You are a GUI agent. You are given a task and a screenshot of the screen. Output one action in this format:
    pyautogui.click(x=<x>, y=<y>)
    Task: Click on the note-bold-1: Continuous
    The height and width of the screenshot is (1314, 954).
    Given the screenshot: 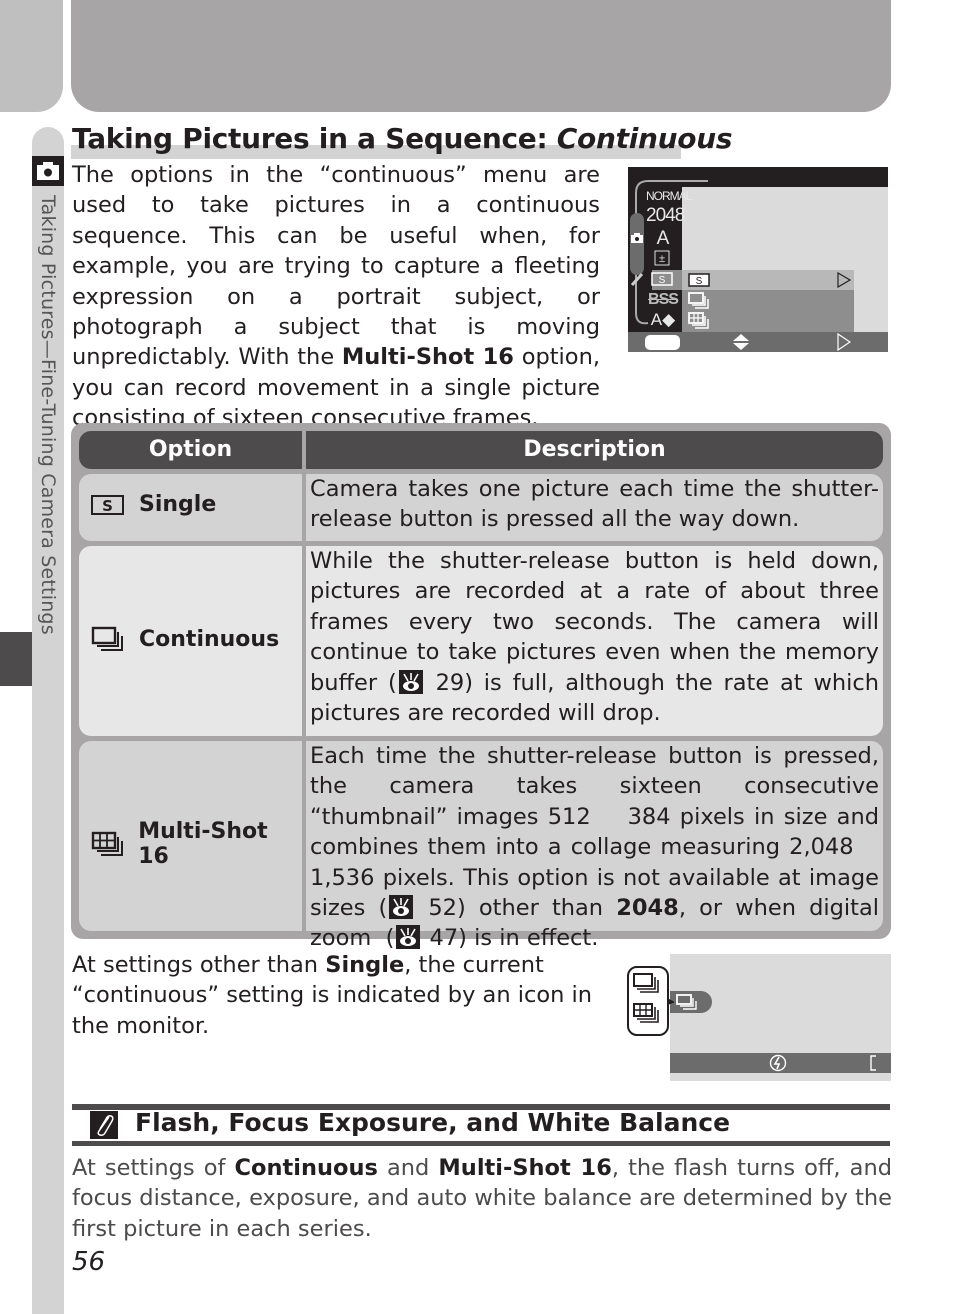 What is the action you would take?
    pyautogui.click(x=306, y=1168)
    